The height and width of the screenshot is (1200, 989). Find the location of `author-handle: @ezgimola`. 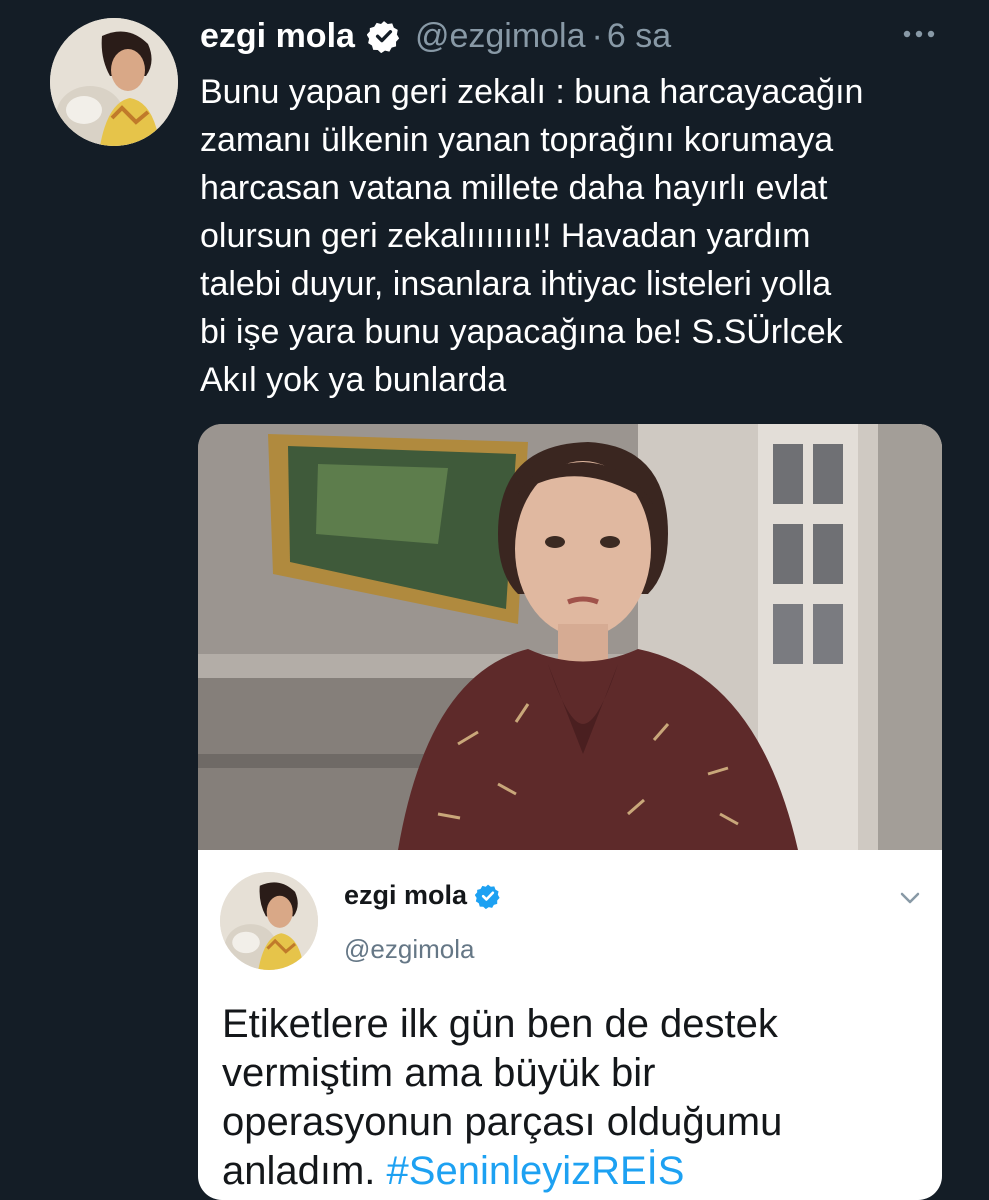

author-handle: @ezgimola is located at coordinates (500, 36).